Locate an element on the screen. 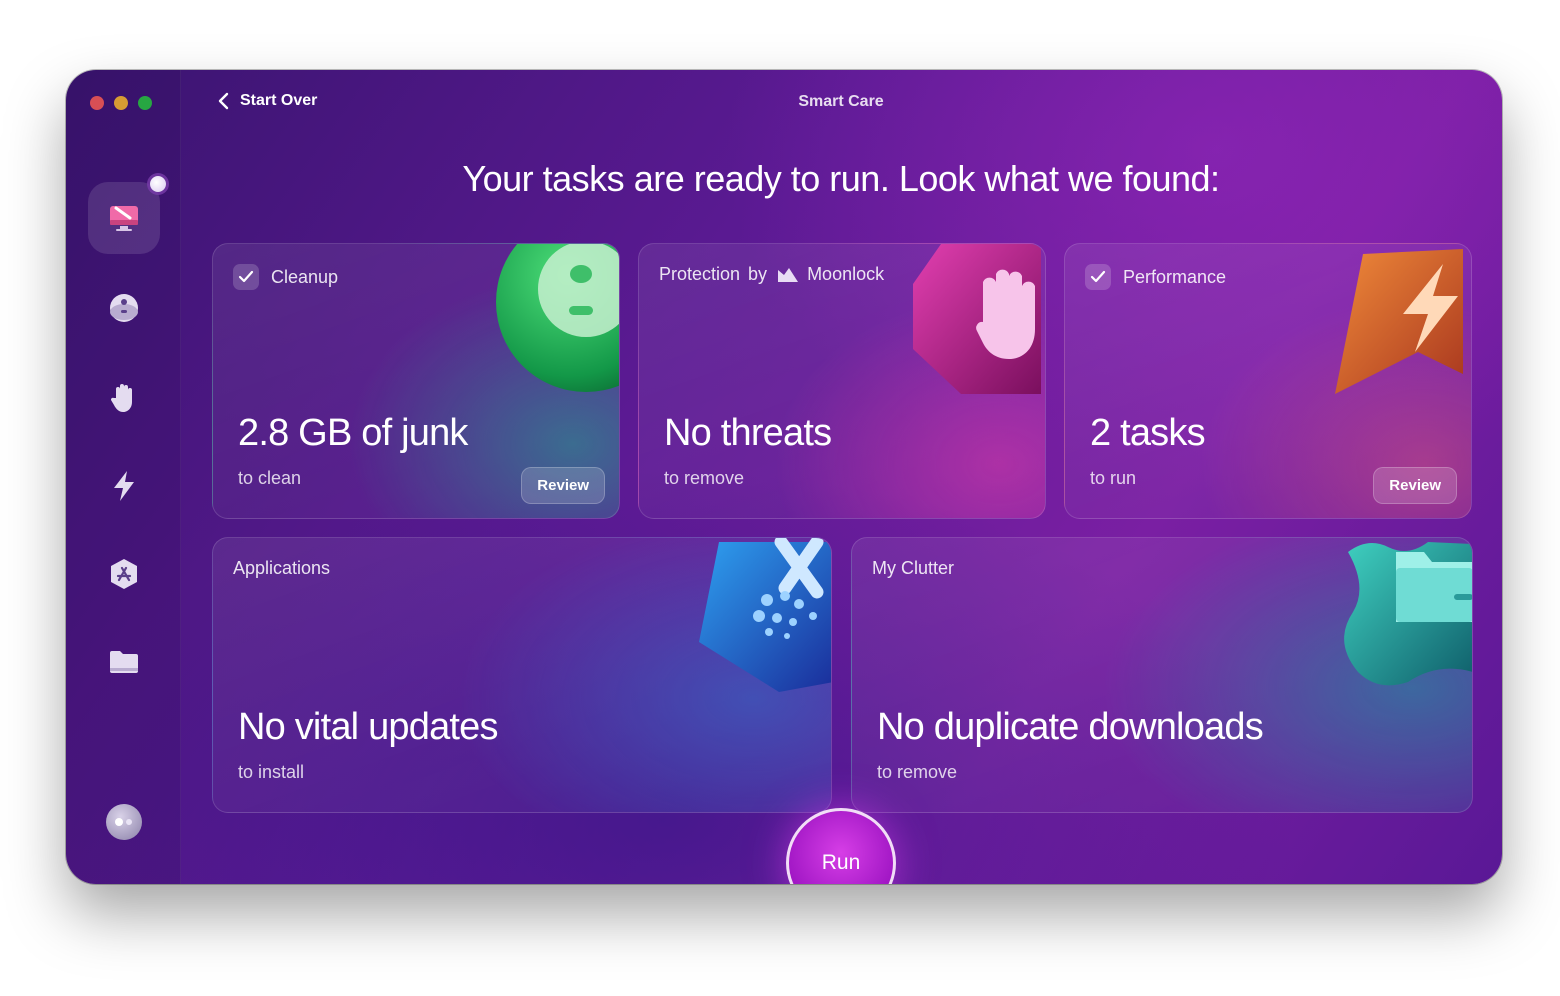  performance-checkbox is located at coordinates (1098, 277).